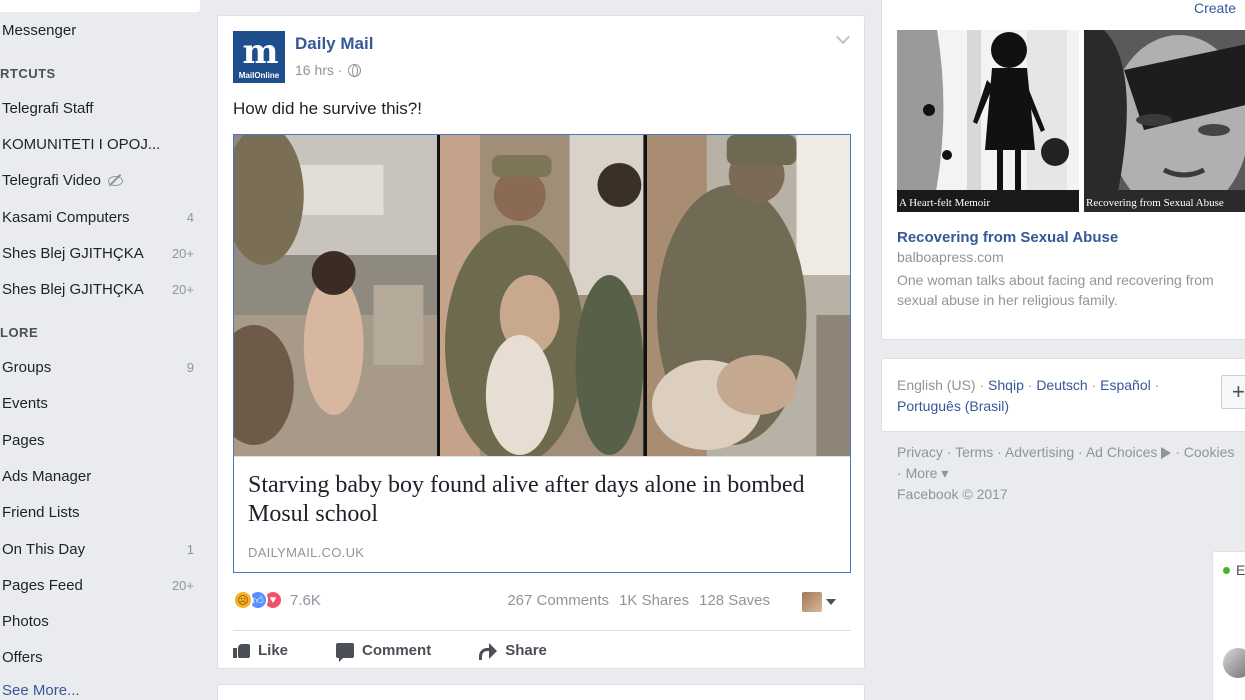 The height and width of the screenshot is (700, 1245). What do you see at coordinates (1125, 385) in the screenshot?
I see `language-link-espanol: Español` at bounding box center [1125, 385].